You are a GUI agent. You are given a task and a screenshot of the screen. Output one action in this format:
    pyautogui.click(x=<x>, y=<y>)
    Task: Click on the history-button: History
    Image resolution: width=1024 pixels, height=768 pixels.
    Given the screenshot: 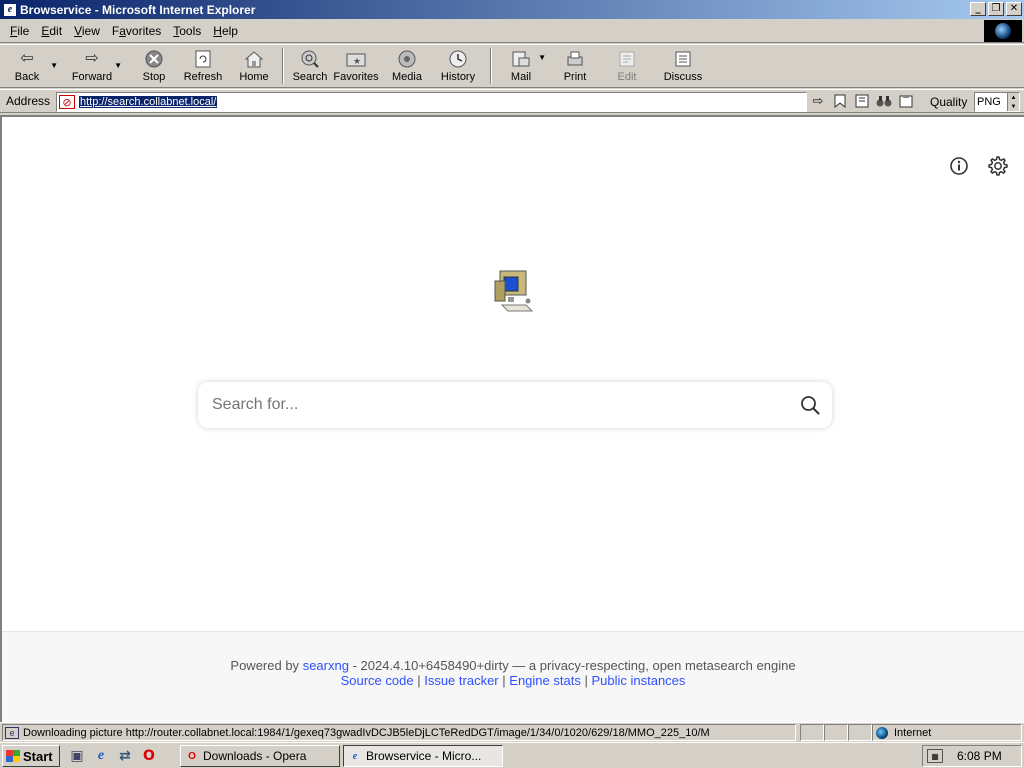 What is the action you would take?
    pyautogui.click(x=458, y=66)
    